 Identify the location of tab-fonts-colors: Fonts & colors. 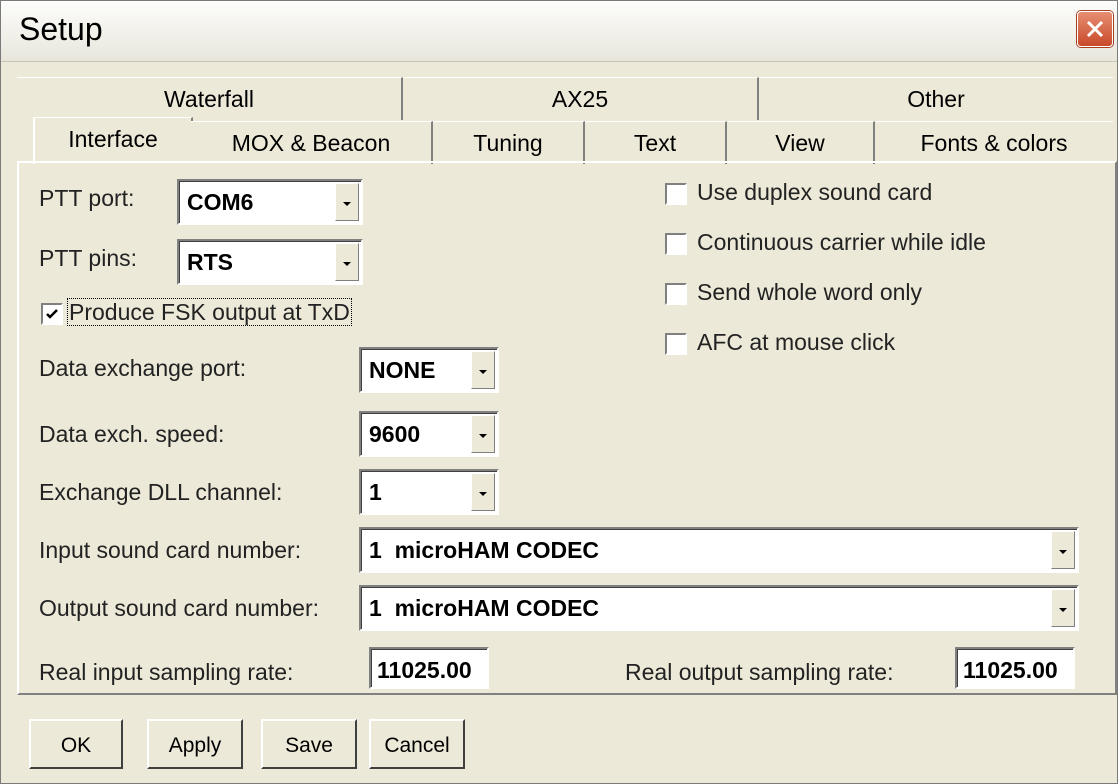
(994, 142).